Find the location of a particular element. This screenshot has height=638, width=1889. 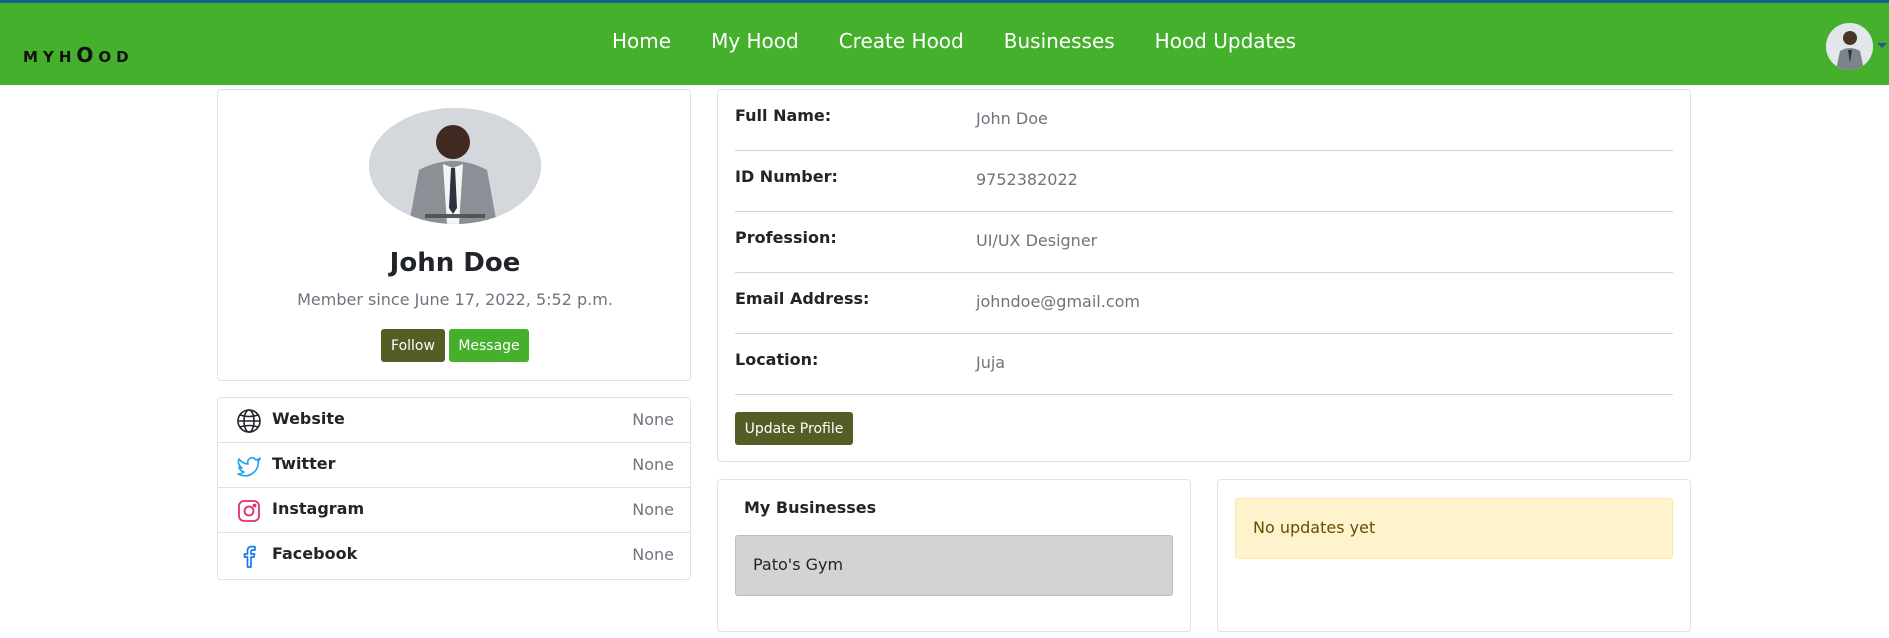

detail-value: UI/UX Designer is located at coordinates (1037, 240).